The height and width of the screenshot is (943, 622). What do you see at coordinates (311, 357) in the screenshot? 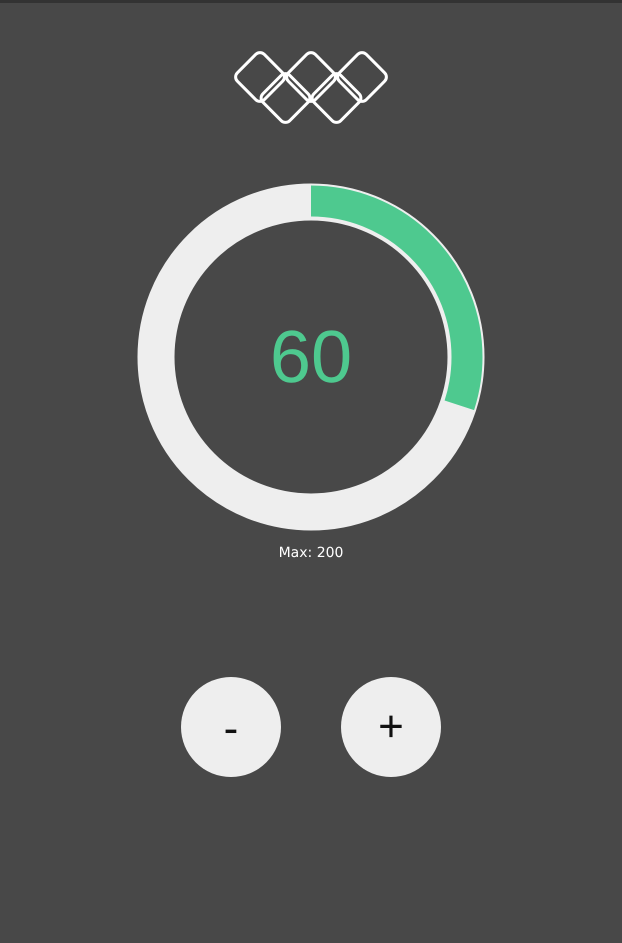
I see `counter-value: 60` at bounding box center [311, 357].